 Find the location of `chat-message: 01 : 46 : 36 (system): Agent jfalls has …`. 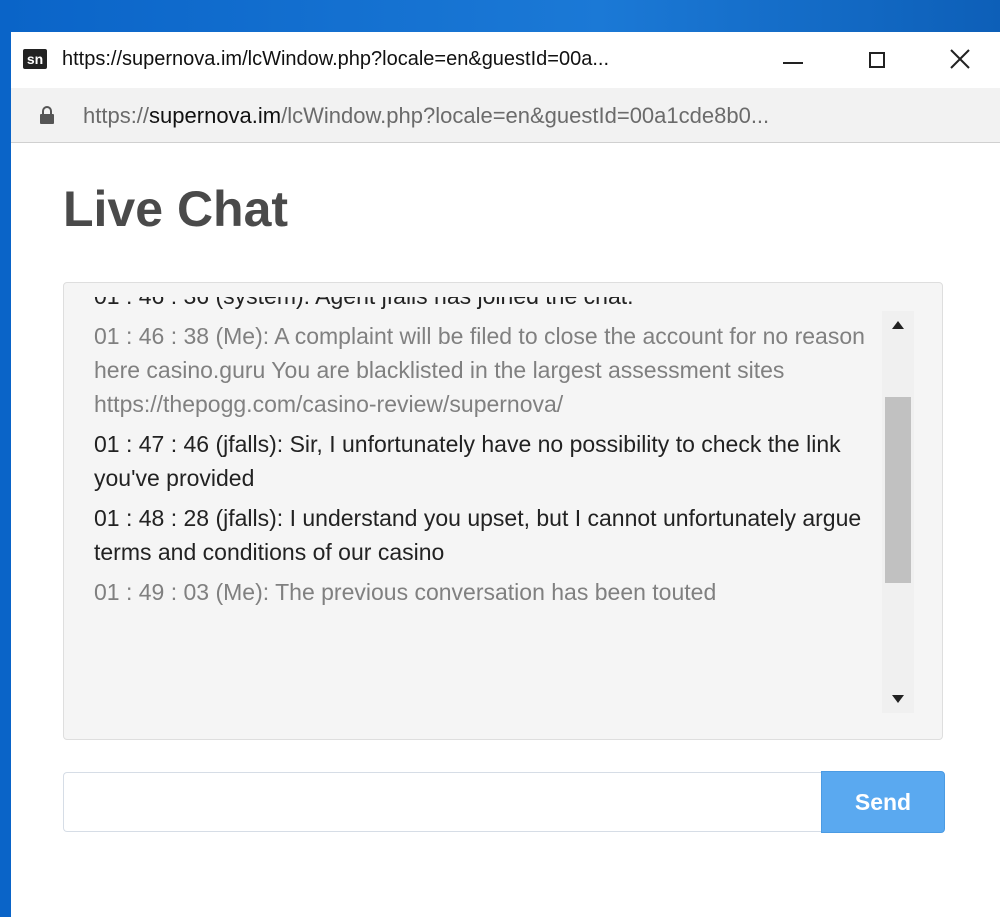

chat-message: 01 : 46 : 36 (system): Agent jfalls has … is located at coordinates (484, 305).